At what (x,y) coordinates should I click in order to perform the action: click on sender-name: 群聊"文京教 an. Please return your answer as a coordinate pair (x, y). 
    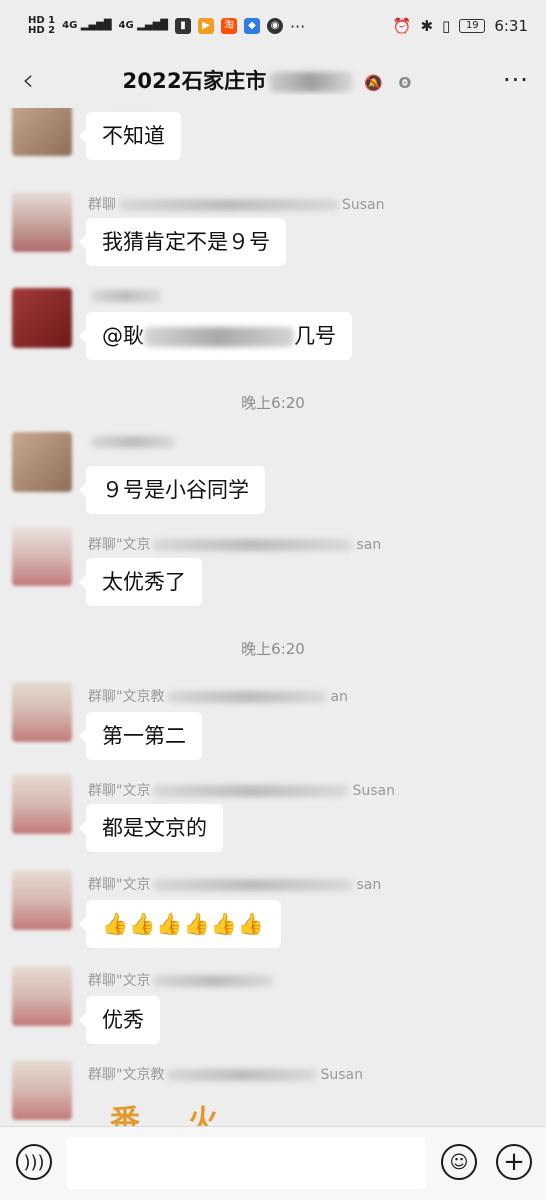
    Looking at the image, I should click on (218, 696).